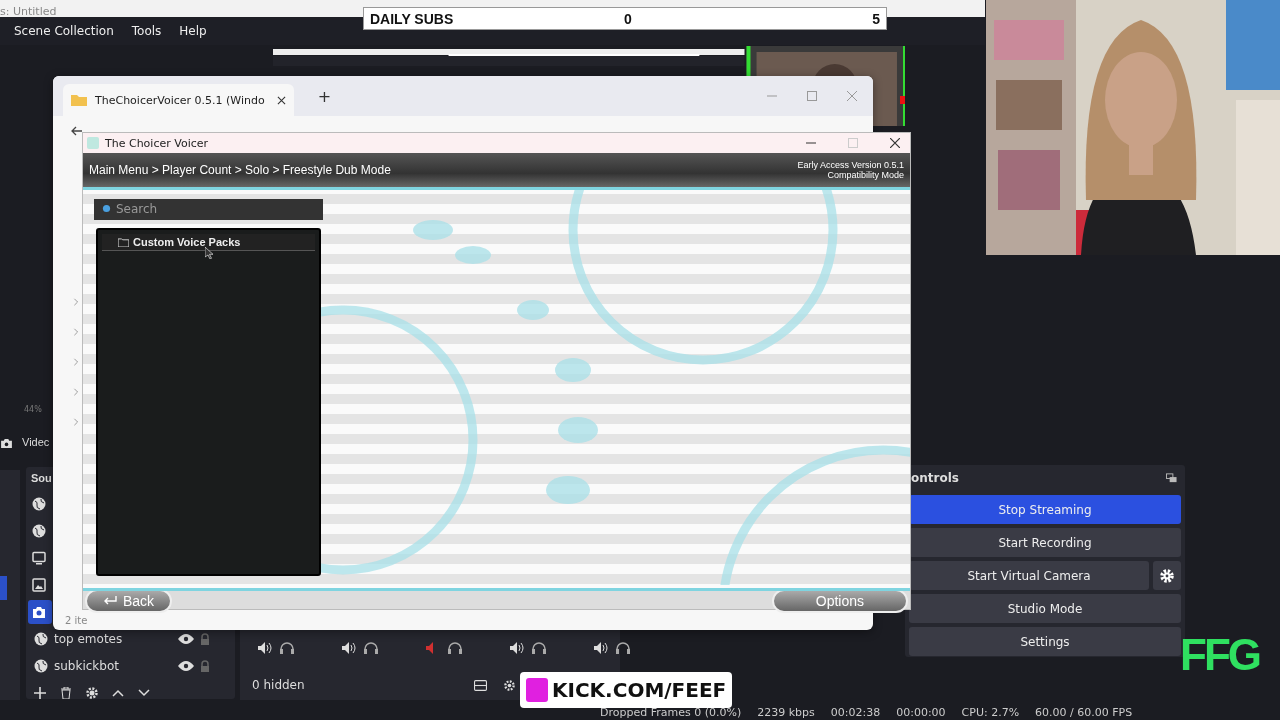 This screenshot has height=720, width=1280. I want to click on source-item, so click(40, 612).